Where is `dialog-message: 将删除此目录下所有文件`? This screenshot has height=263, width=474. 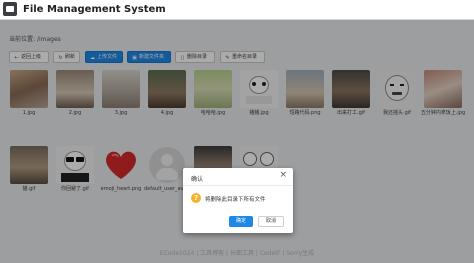
dialog-message: 将删除此目录下所有文件 is located at coordinates (235, 200).